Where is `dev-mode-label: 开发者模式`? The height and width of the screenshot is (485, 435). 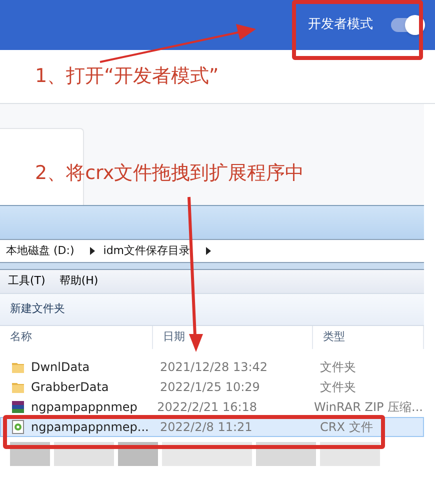 dev-mode-label: 开发者模式 is located at coordinates (340, 25).